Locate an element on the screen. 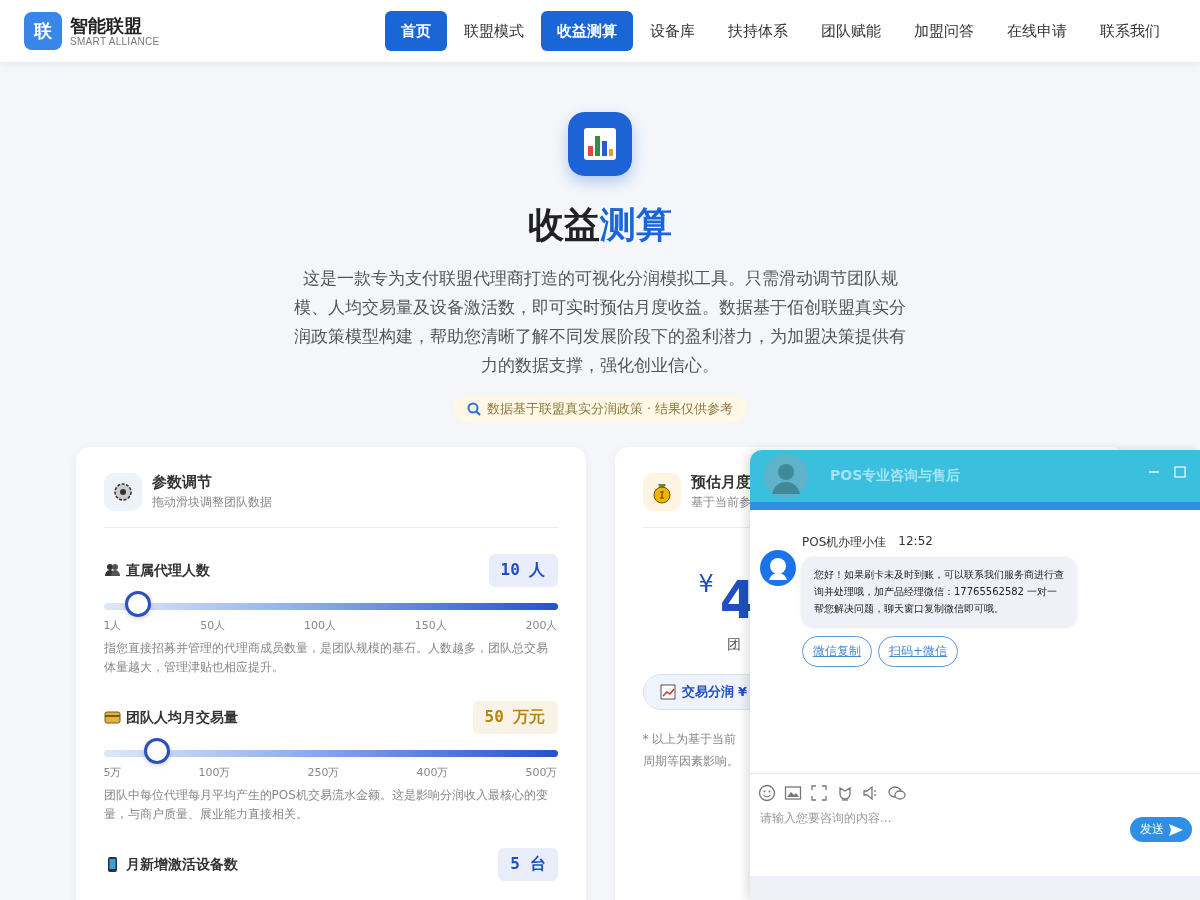  tick-label: 250万 is located at coordinates (323, 772).